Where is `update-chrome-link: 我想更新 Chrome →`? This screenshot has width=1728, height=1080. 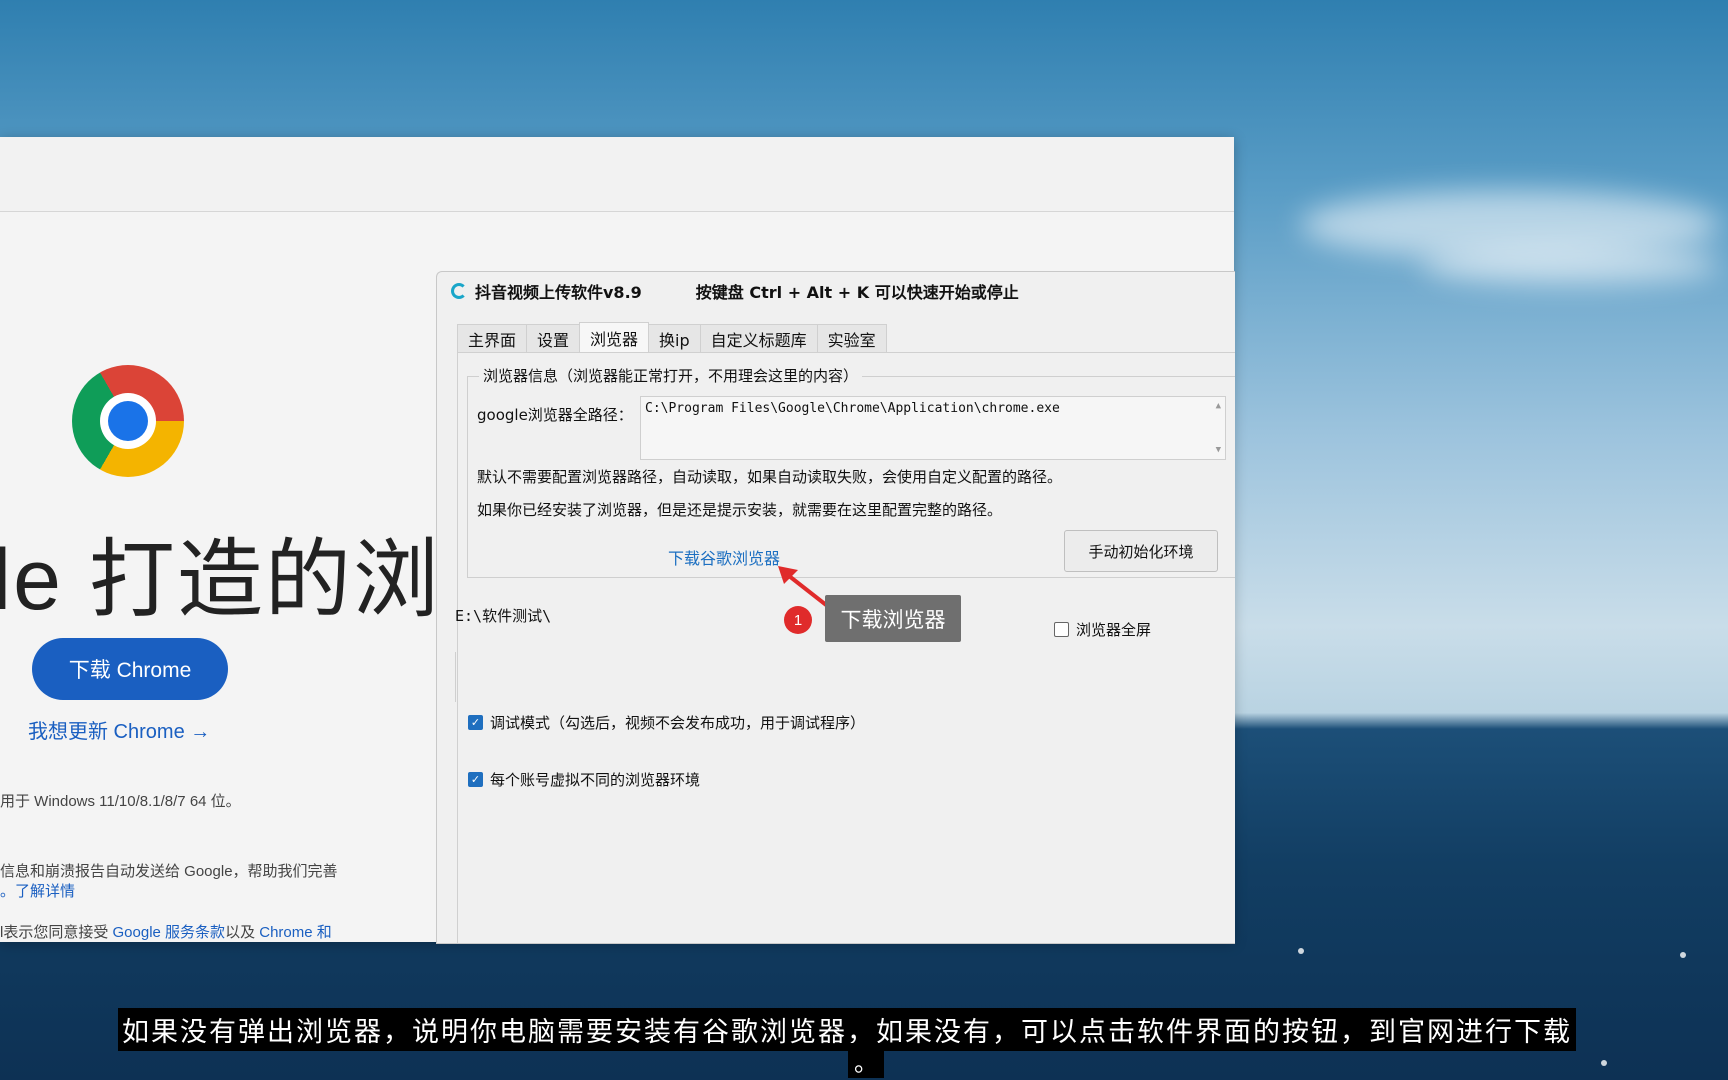
update-chrome-link: 我想更新 Chrome → is located at coordinates (119, 729).